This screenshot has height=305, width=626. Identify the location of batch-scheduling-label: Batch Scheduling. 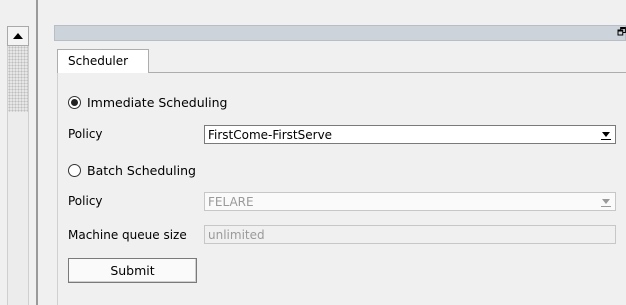
(141, 170).